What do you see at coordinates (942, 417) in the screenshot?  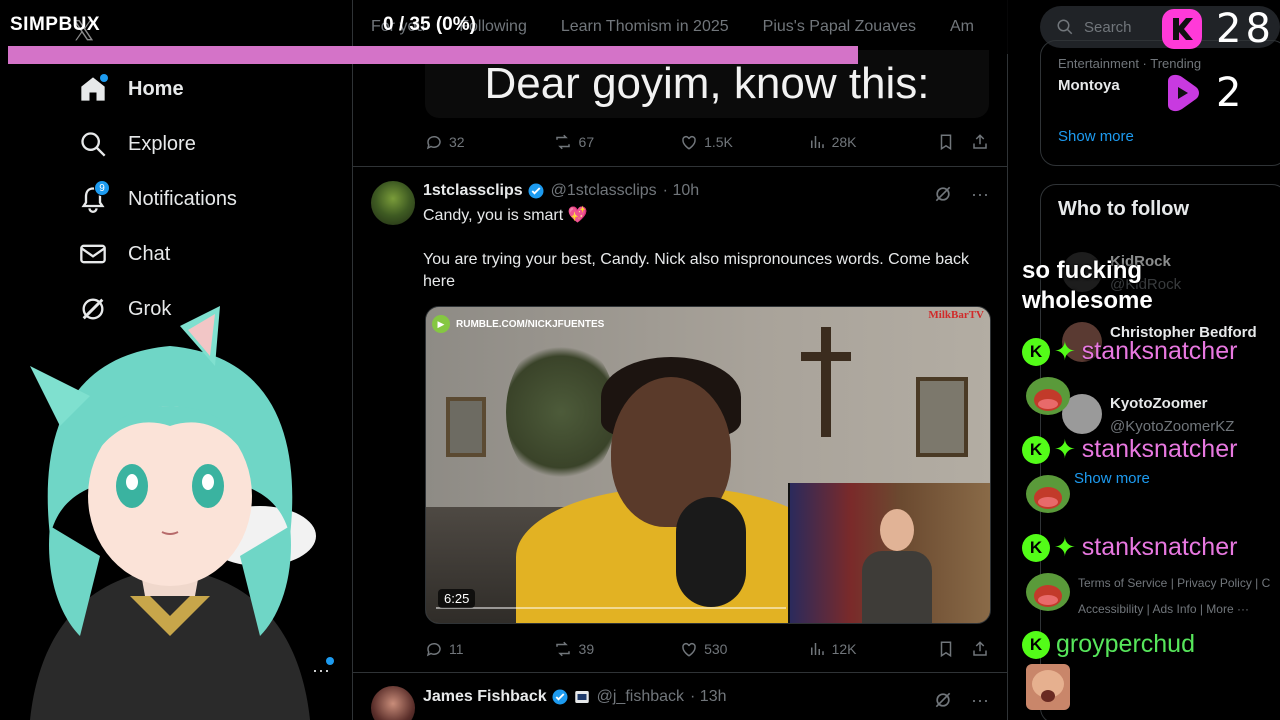 I see `video-frame-right` at bounding box center [942, 417].